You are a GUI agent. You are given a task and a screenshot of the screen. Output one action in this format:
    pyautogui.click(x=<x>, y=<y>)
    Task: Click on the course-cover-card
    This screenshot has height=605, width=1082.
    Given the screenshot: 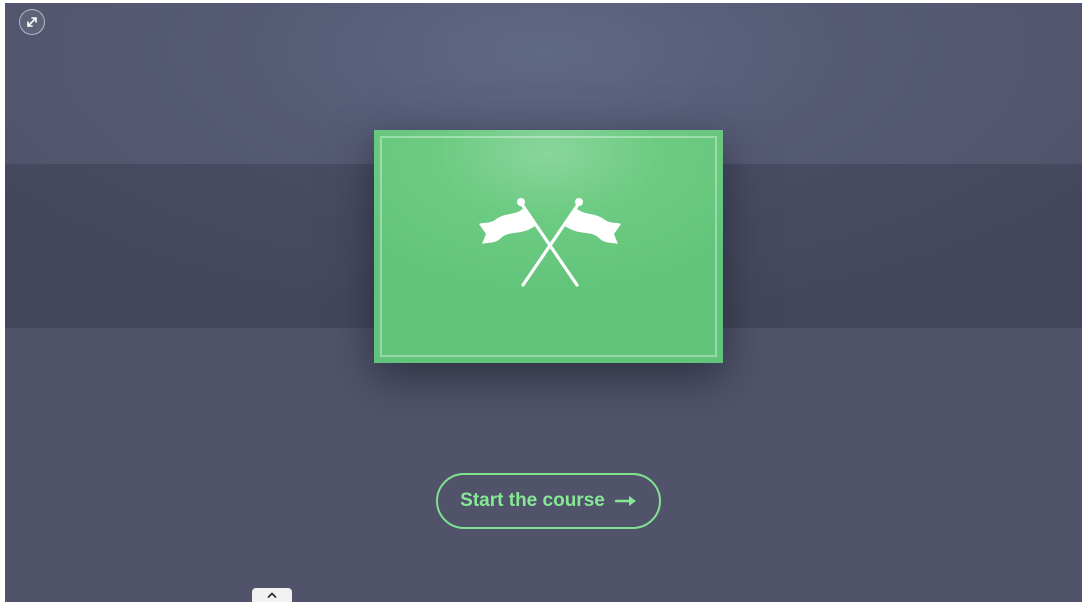 What is the action you would take?
    pyautogui.click(x=548, y=246)
    